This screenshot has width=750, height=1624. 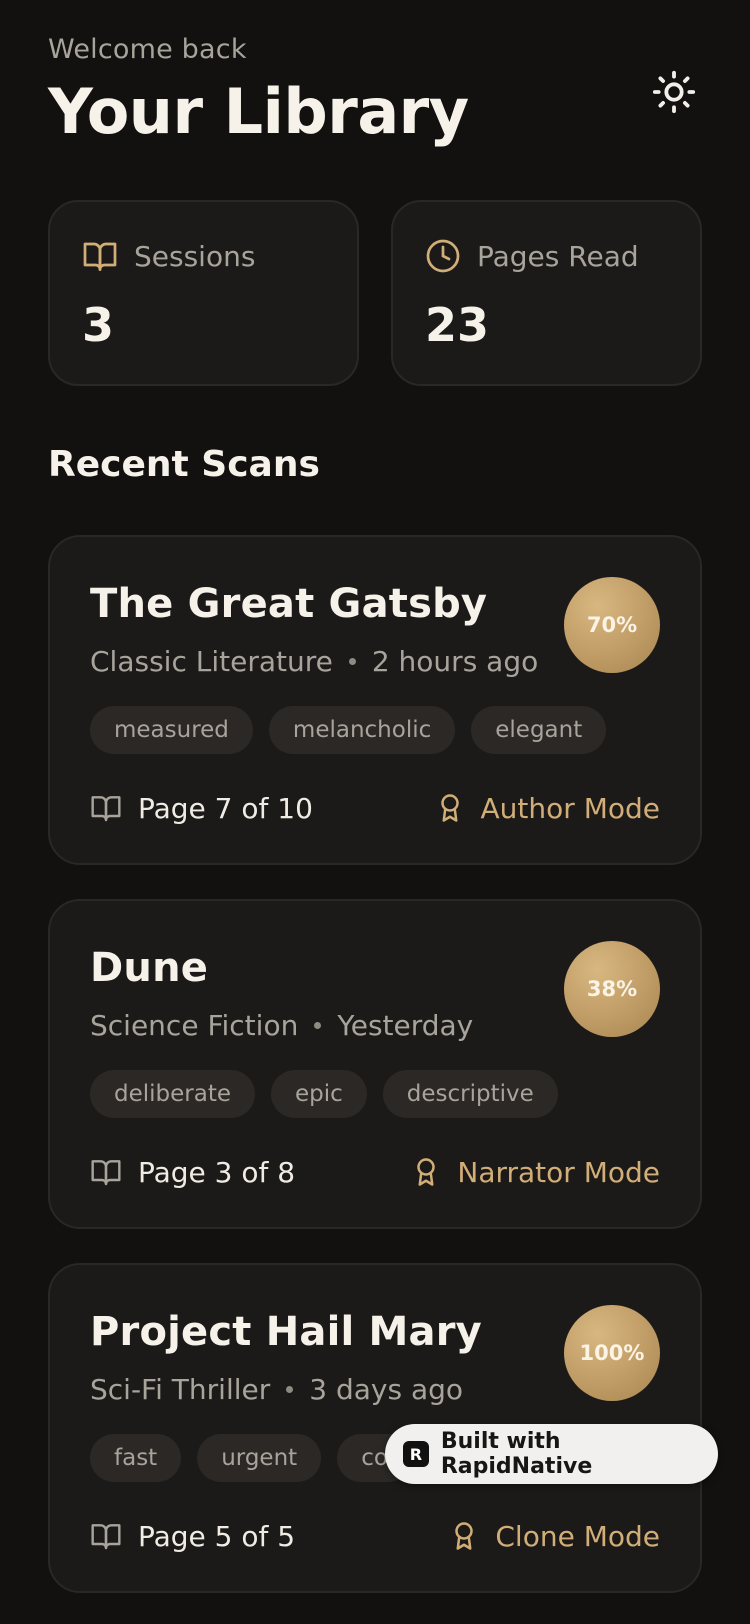 I want to click on stat-label: Pages Read, so click(x=558, y=256).